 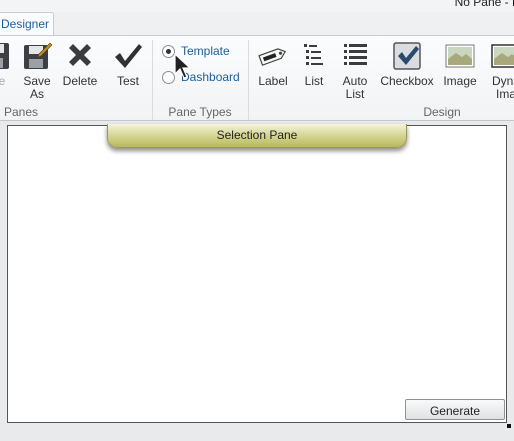 I want to click on image-icon, so click(x=460, y=56).